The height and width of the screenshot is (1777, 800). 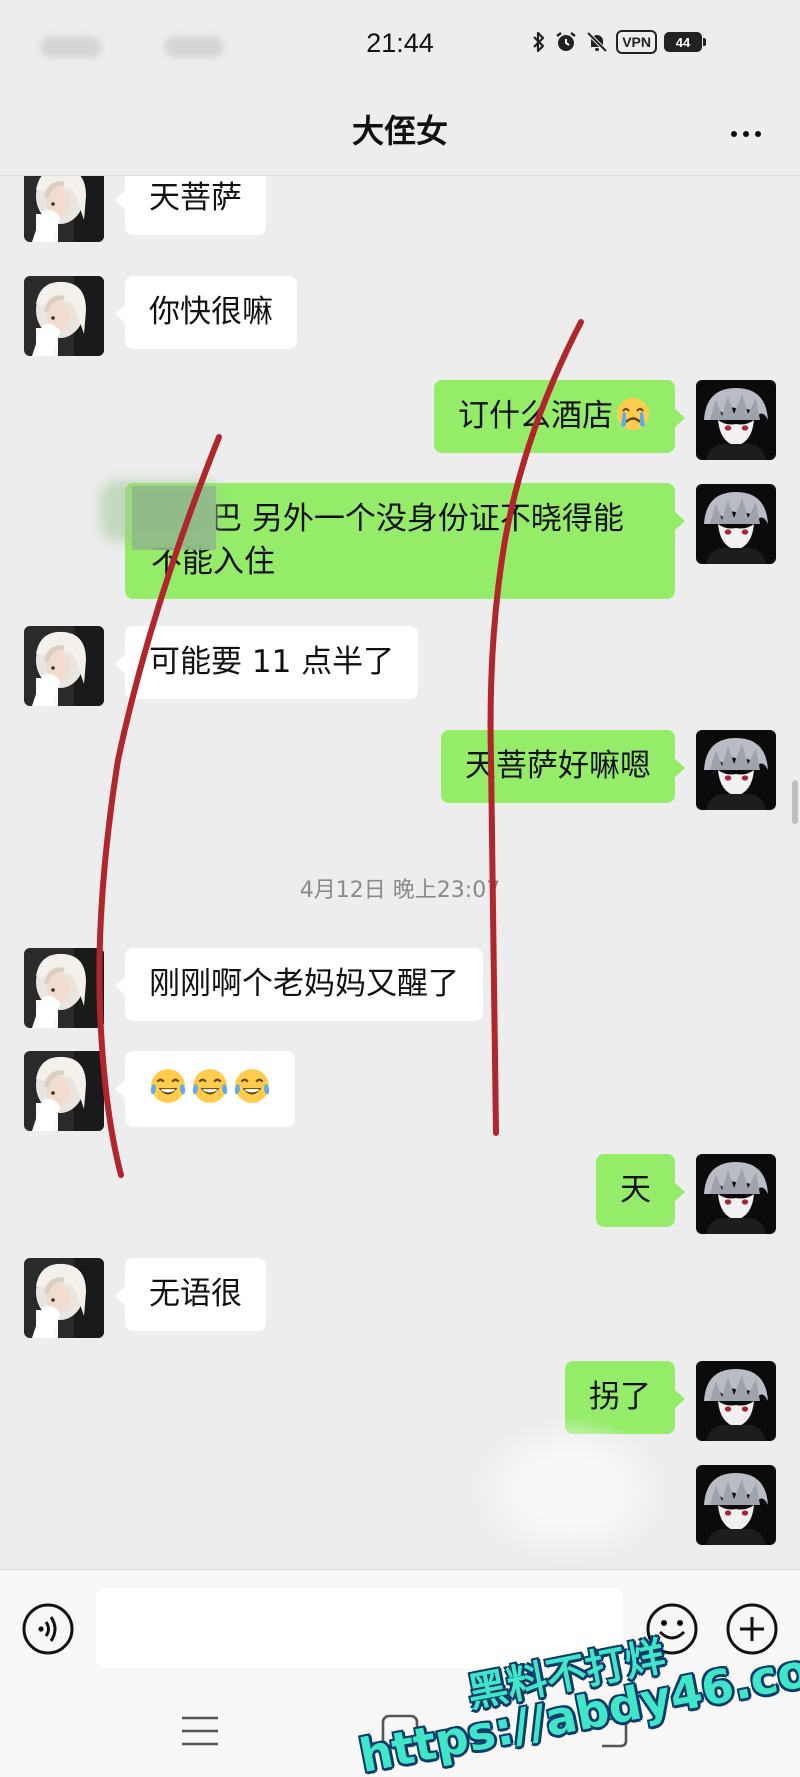 What do you see at coordinates (570, 1491) in the screenshot?
I see `redacted-message` at bounding box center [570, 1491].